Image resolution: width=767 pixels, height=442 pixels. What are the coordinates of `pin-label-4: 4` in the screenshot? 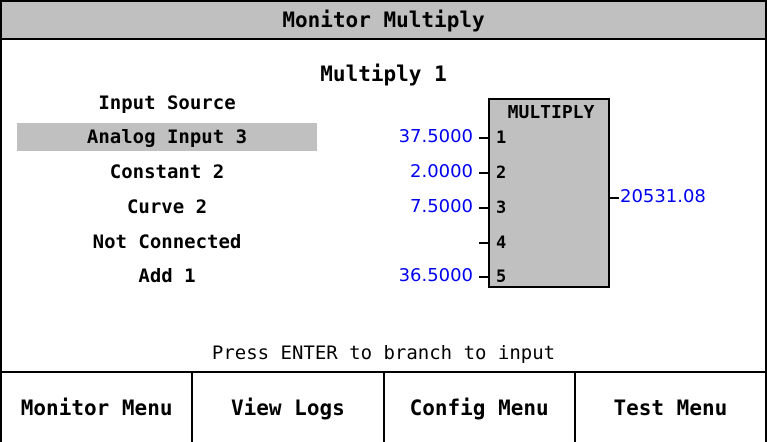 It's located at (501, 243).